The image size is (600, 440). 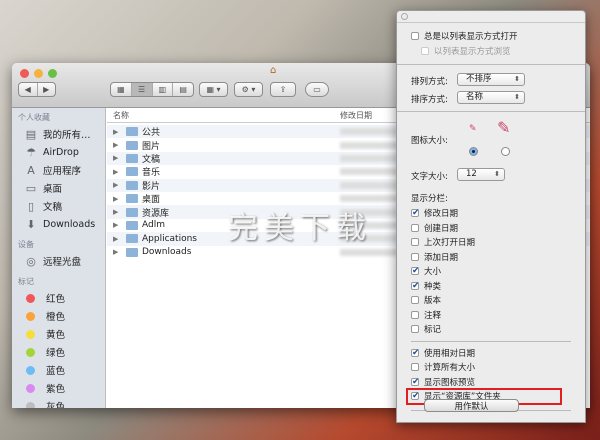 What do you see at coordinates (58, 352) in the screenshot?
I see `sidebar-tag: 绿色` at bounding box center [58, 352].